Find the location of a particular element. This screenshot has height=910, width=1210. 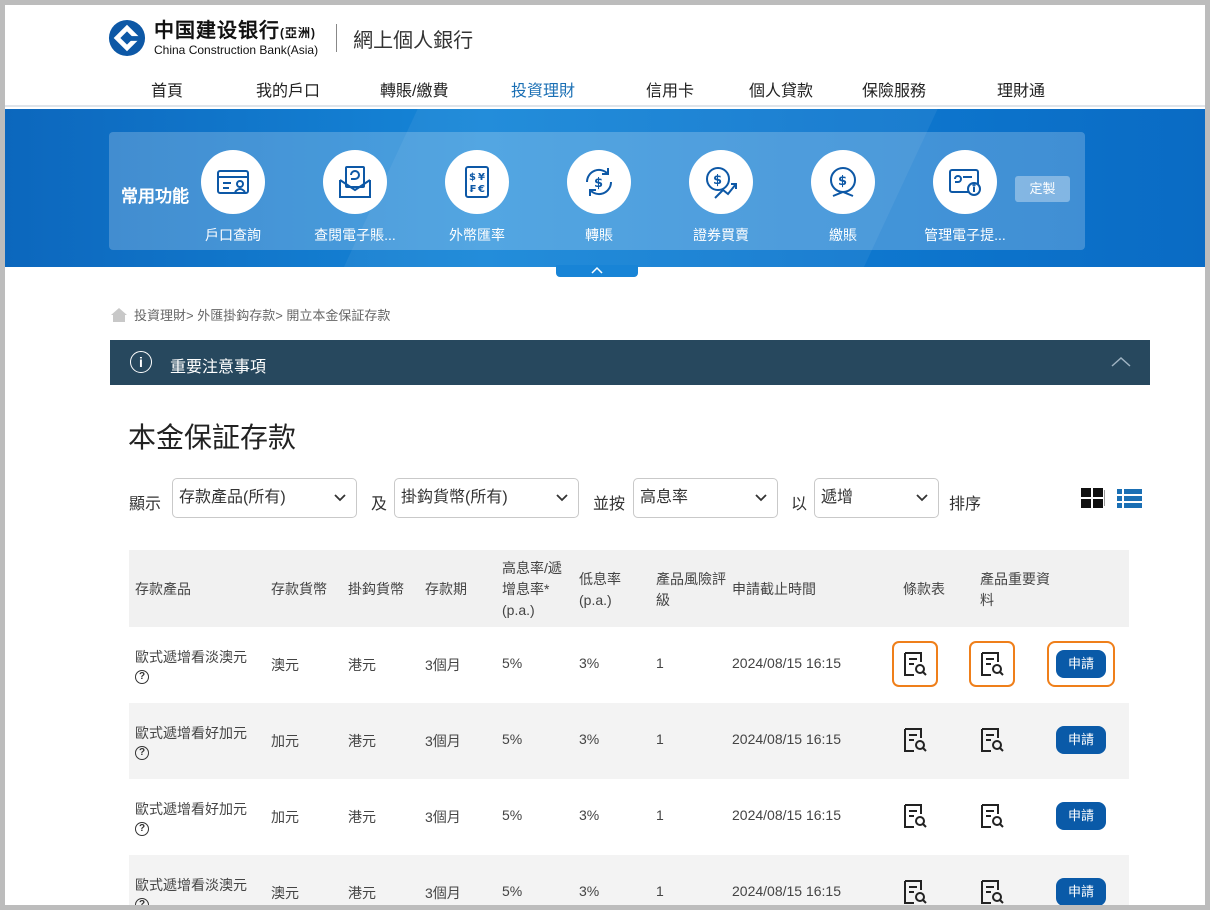

sort-order-value: 遞增 is located at coordinates (837, 497).